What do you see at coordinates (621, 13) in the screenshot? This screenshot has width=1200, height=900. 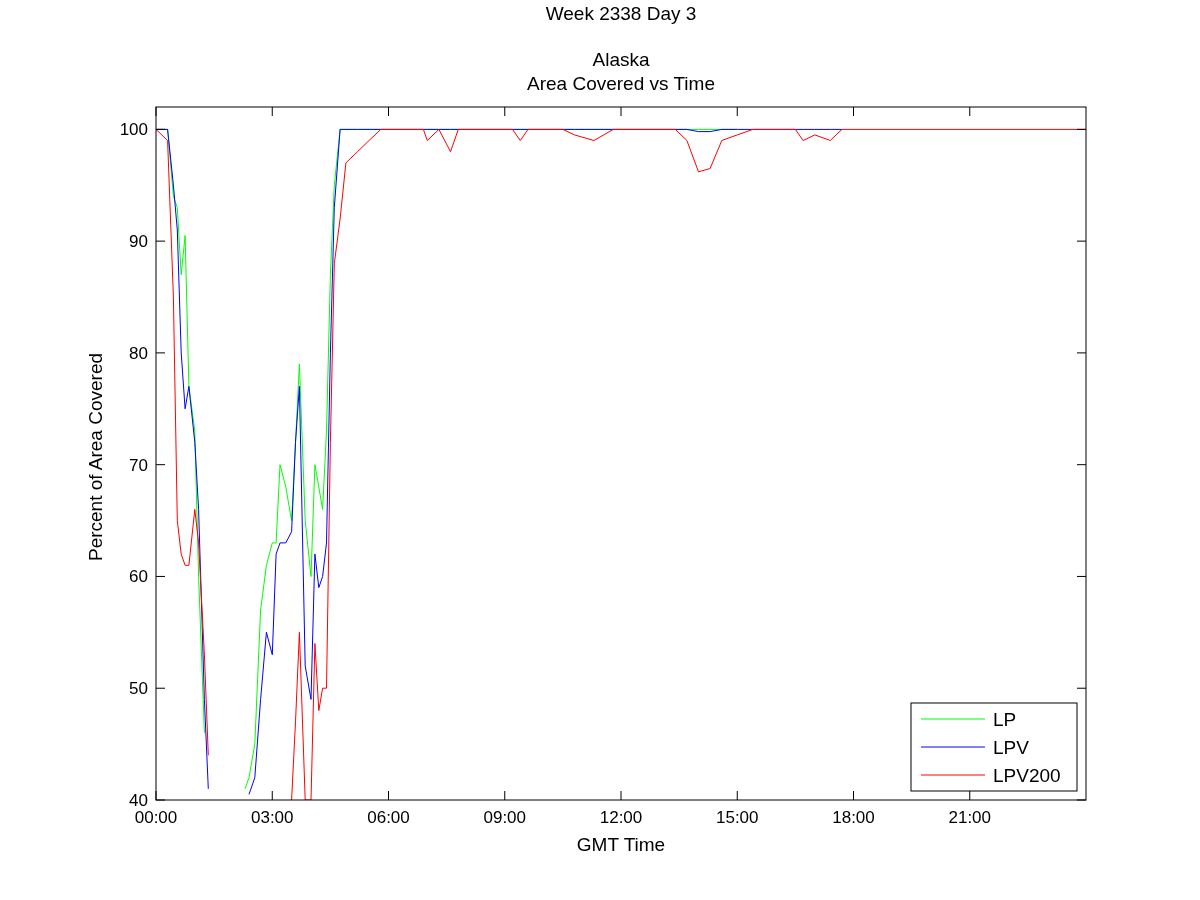 I see `figure-heading: Week 2338 Day 3` at bounding box center [621, 13].